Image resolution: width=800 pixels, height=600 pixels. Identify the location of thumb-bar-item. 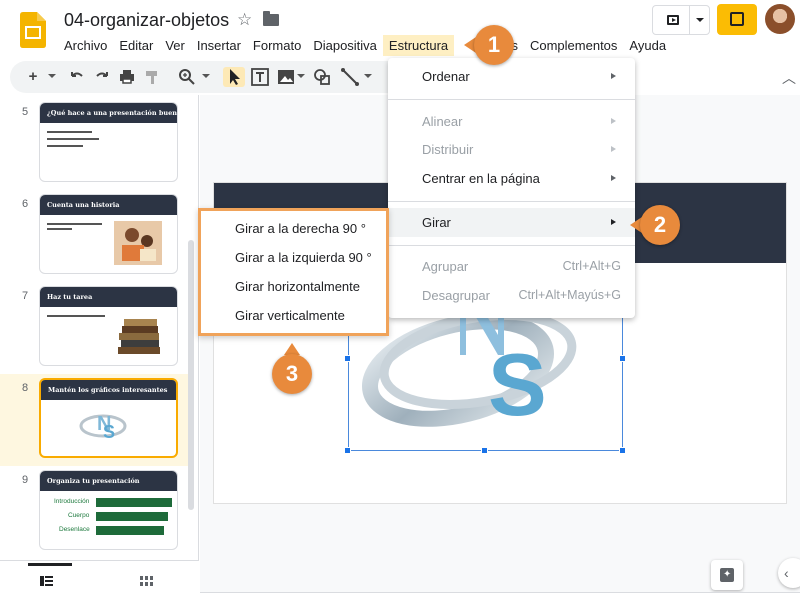
(132, 516).